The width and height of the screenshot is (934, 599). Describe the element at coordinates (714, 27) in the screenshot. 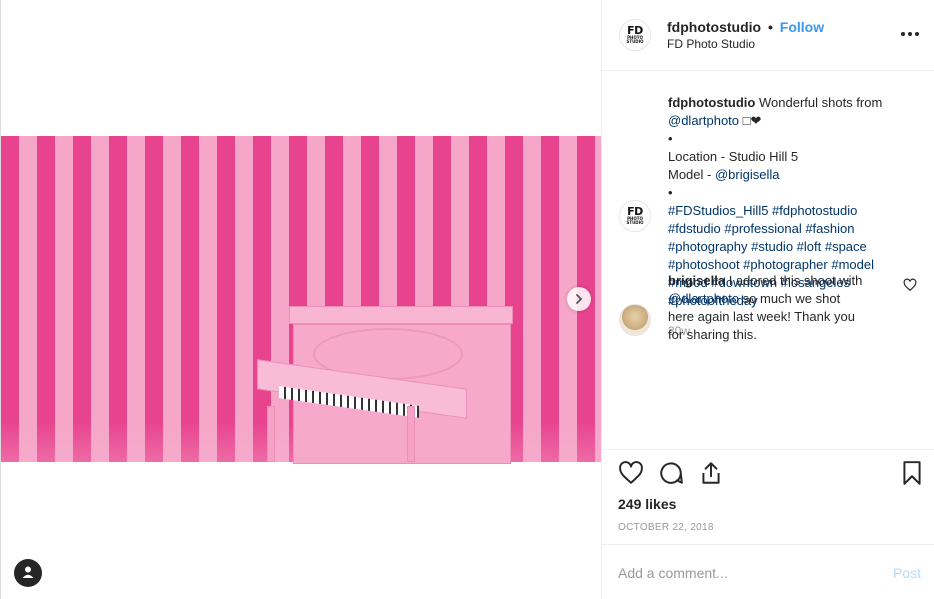

I see `header-username: fdphotostudio` at that location.